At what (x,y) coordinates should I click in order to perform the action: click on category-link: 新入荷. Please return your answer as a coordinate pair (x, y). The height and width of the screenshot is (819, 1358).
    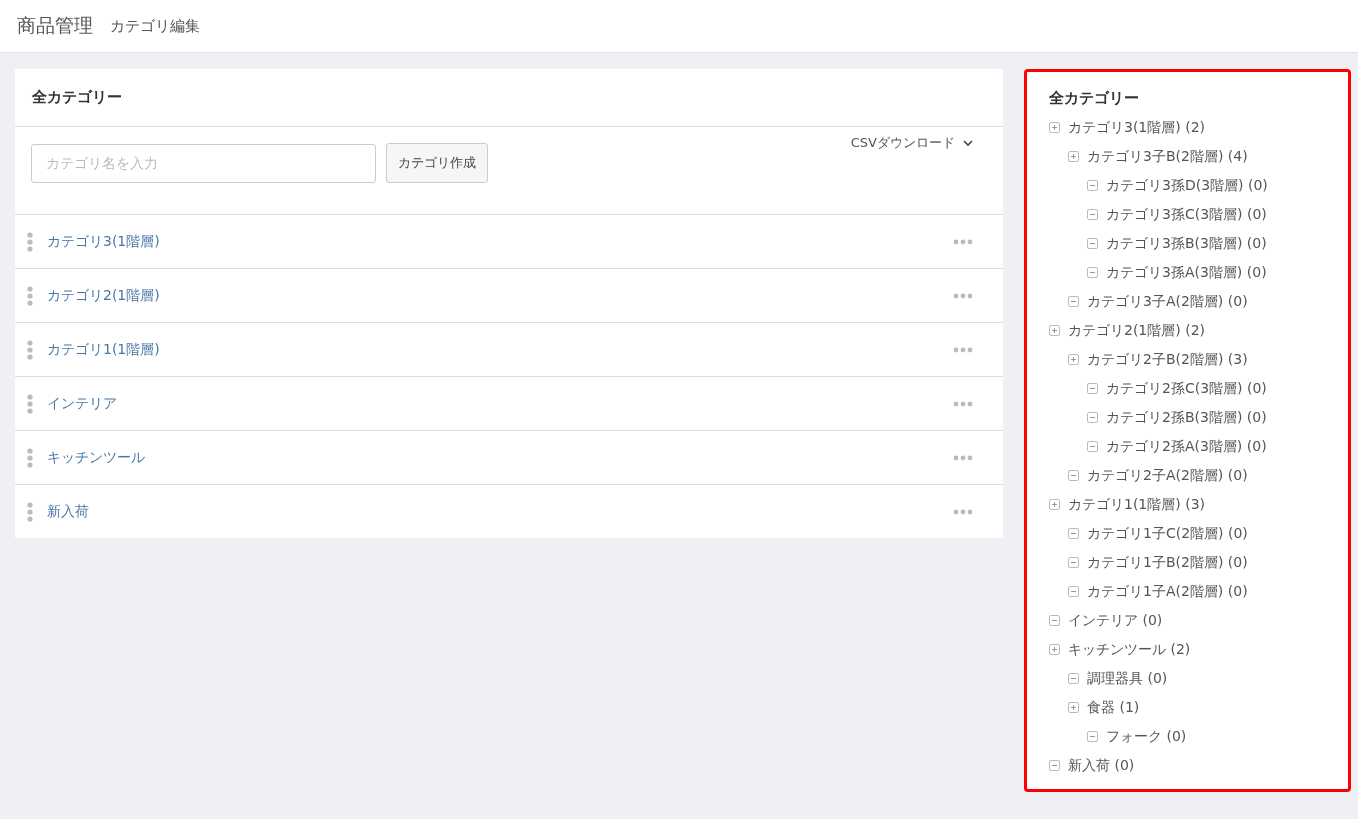
    Looking at the image, I should click on (68, 511).